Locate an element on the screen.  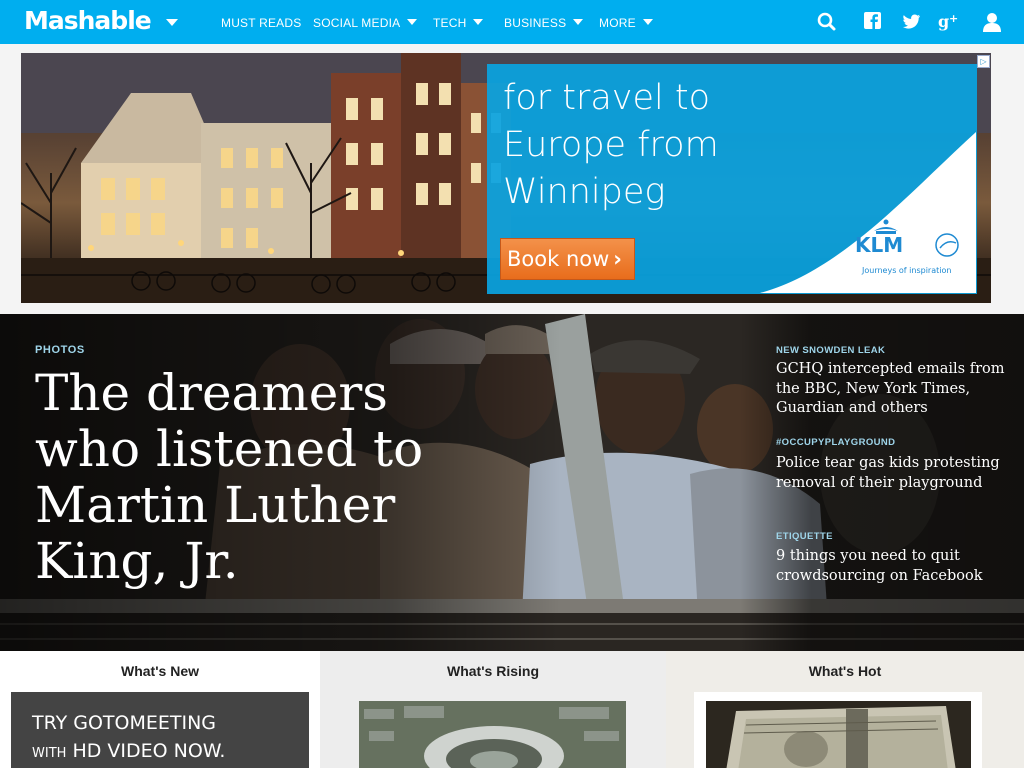
svg-text: g is located at coordinates (943, 21).